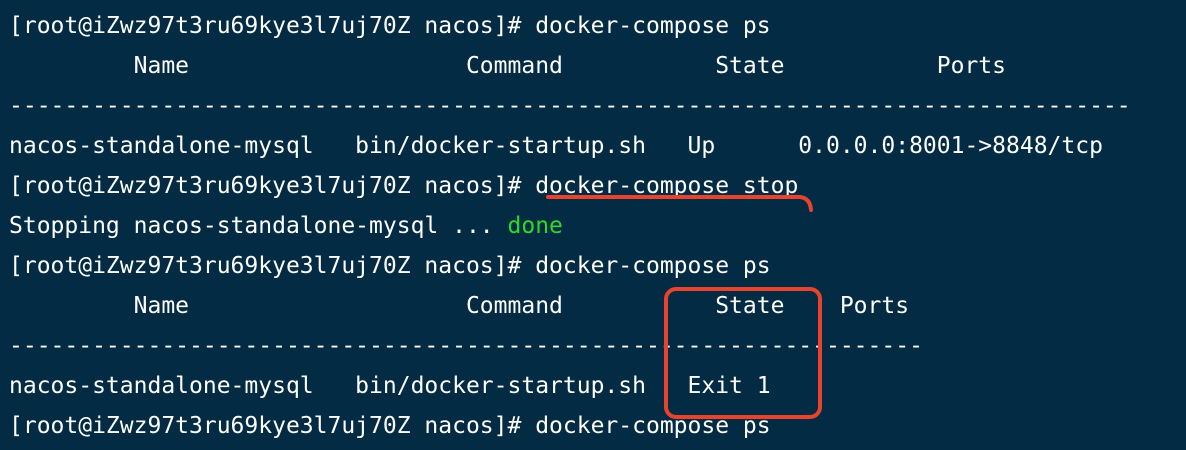 The width and height of the screenshot is (1186, 450). I want to click on stopping-output: Stopping nacos-standalone-mysql ... done, so click(286, 226).